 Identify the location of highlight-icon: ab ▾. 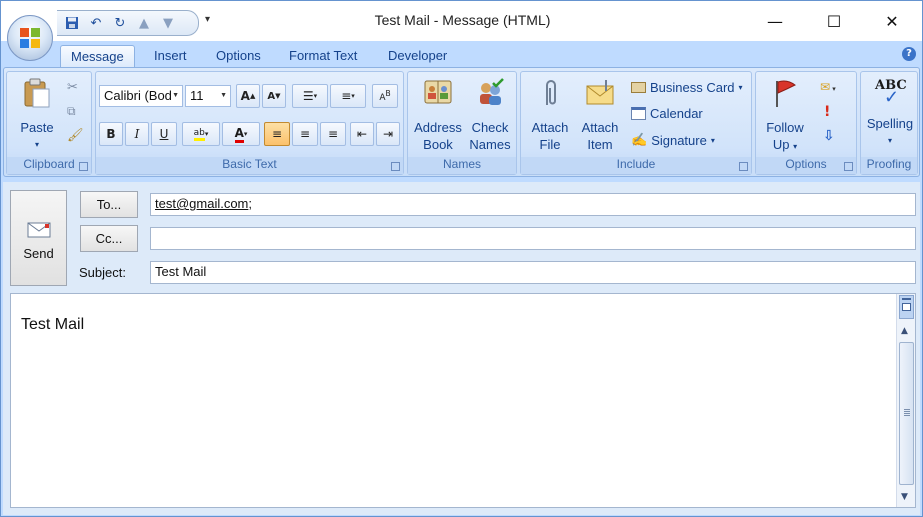
(201, 134).